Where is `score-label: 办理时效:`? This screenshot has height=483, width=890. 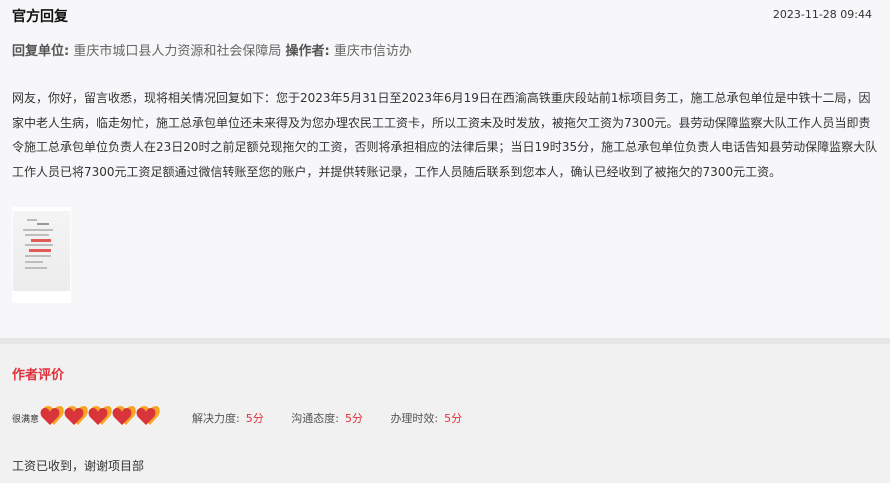
score-label: 办理时效: is located at coordinates (414, 418).